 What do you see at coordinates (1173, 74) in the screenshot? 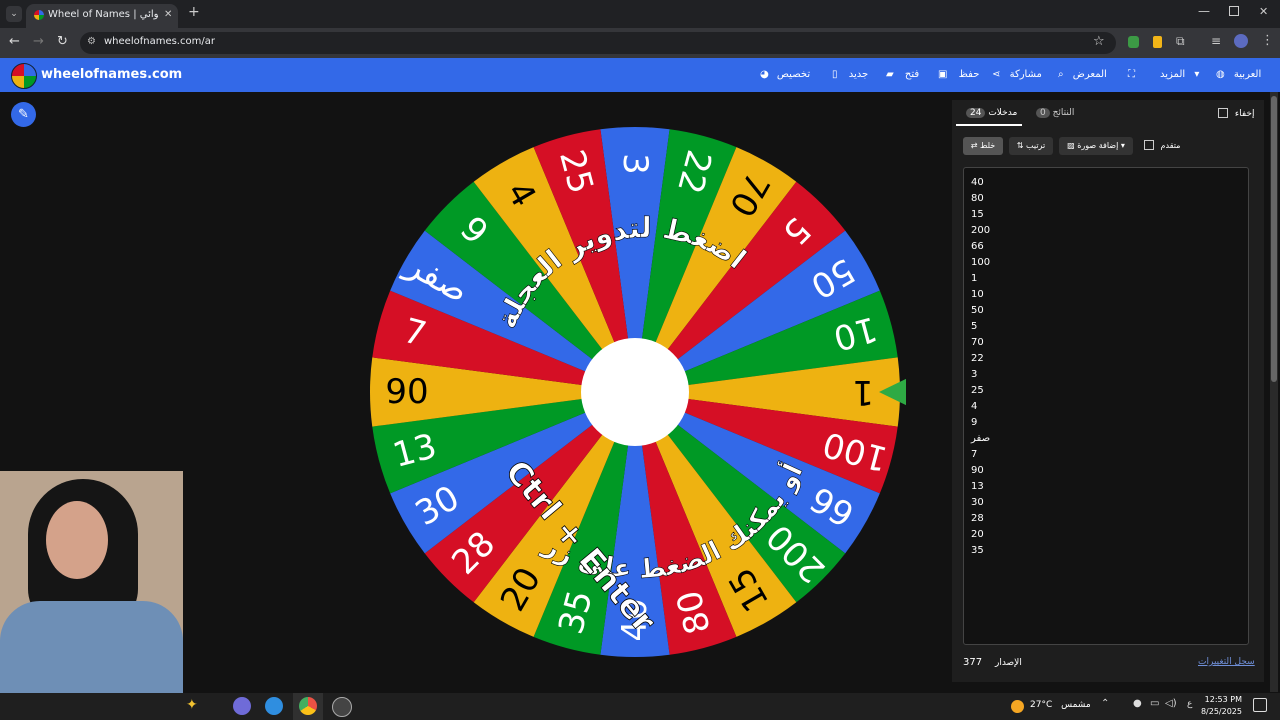
I see `nav-more-label: المزيد` at bounding box center [1173, 74].